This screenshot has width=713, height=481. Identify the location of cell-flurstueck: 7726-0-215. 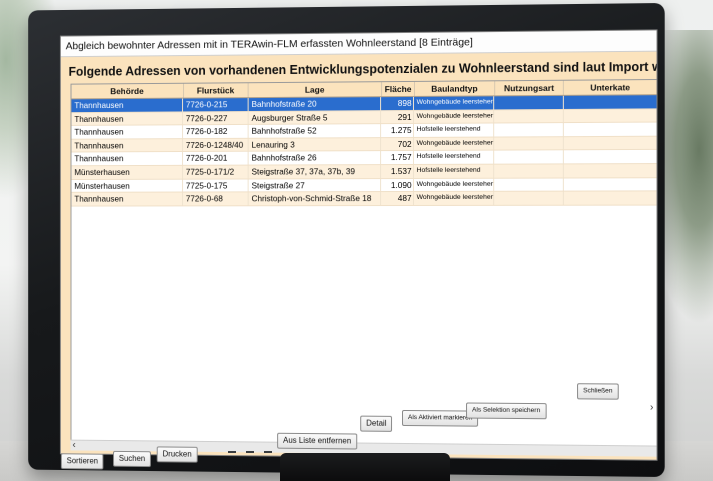
(215, 105).